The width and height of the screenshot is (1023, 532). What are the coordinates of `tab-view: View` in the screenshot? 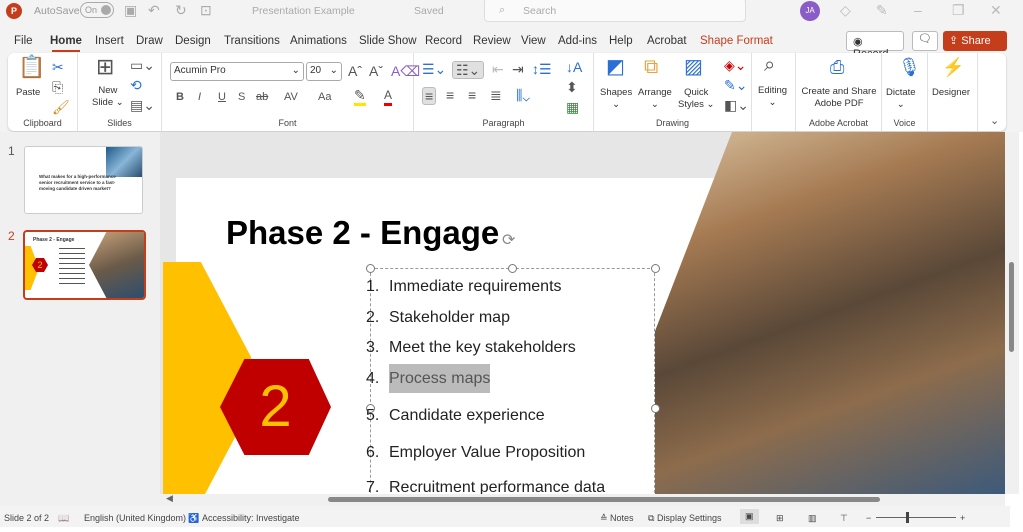 It's located at (533, 41).